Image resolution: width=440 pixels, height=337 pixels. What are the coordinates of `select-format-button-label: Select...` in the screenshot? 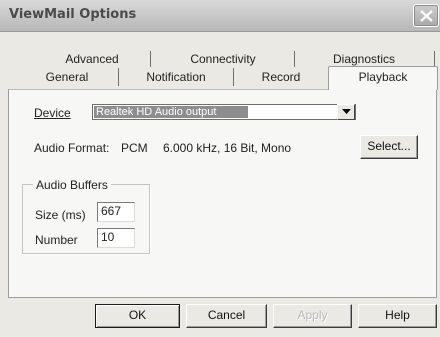 It's located at (389, 146).